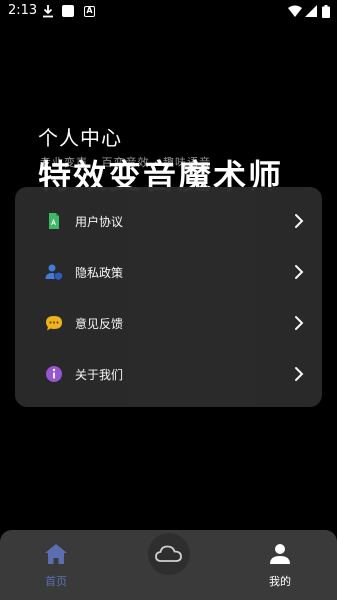  Describe the element at coordinates (168, 273) in the screenshot. I see `menu-item-privacy-policy: 隐私政策` at that location.